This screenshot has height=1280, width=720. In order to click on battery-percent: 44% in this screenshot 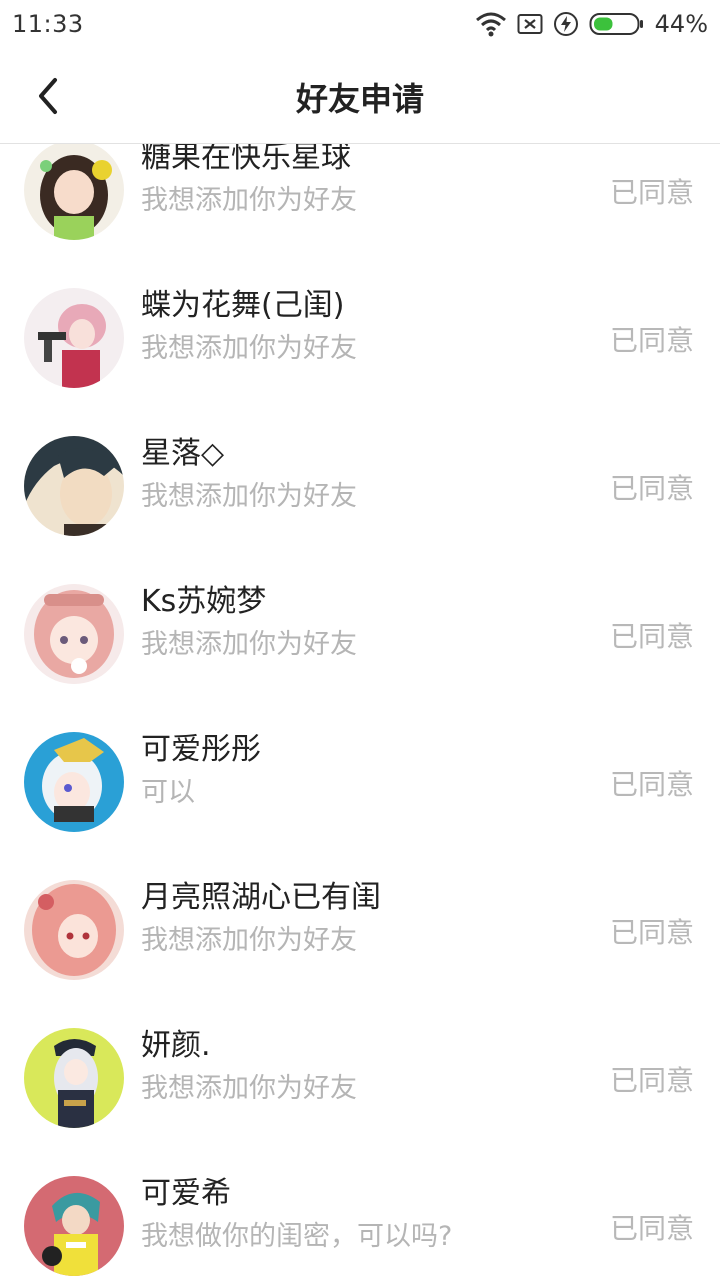, I will do `click(681, 24)`.